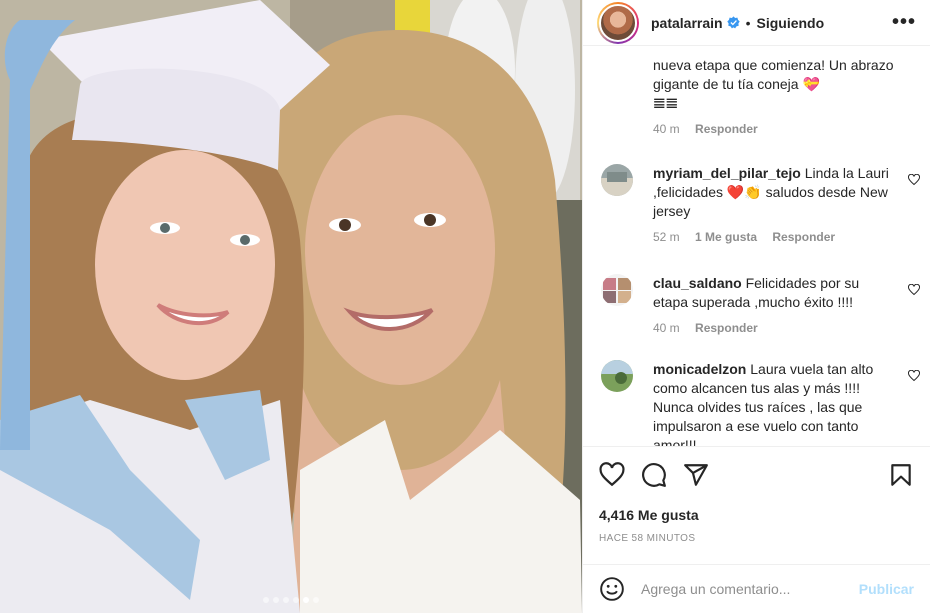 Image resolution: width=930 pixels, height=613 pixels. What do you see at coordinates (756, 538) in the screenshot?
I see `post-time: HACE 58 MINUTOS` at bounding box center [756, 538].